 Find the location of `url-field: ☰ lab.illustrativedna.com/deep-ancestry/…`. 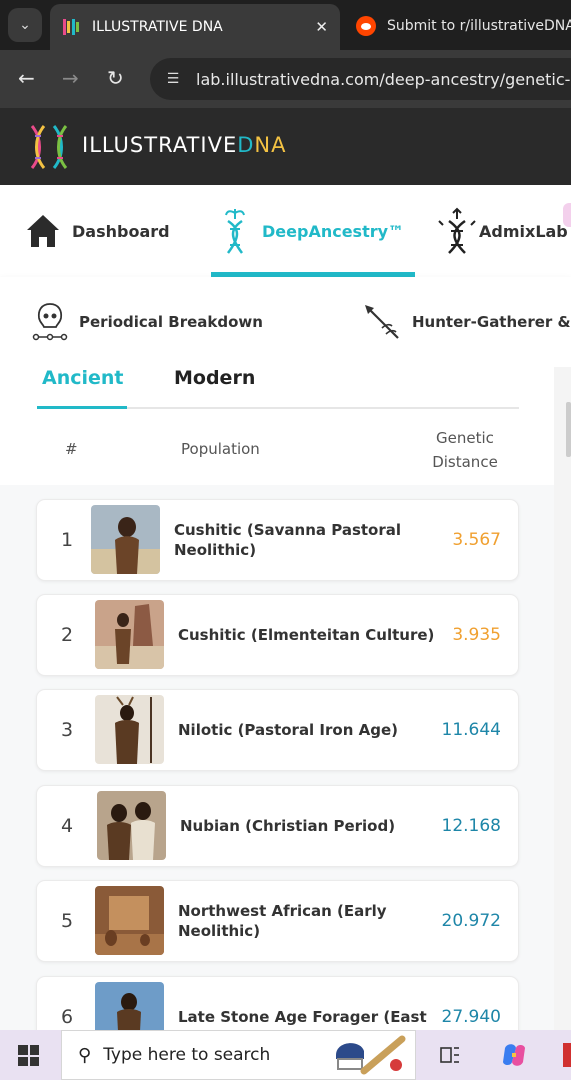

url-field: ☰ lab.illustrativedna.com/deep-ancestry/… is located at coordinates (360, 79).